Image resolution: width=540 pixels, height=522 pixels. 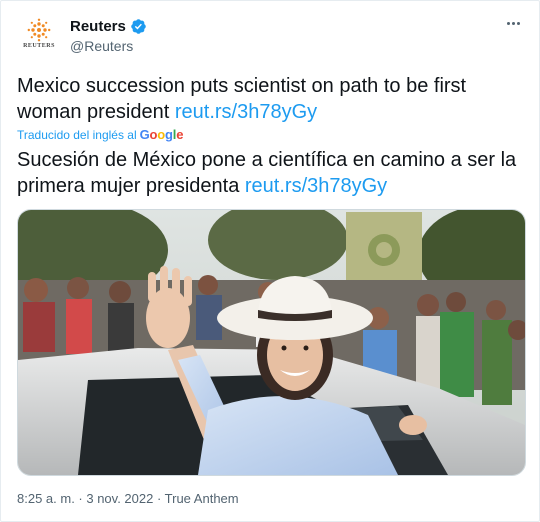 I want to click on reuters-logo-icon, so click(x=39, y=30).